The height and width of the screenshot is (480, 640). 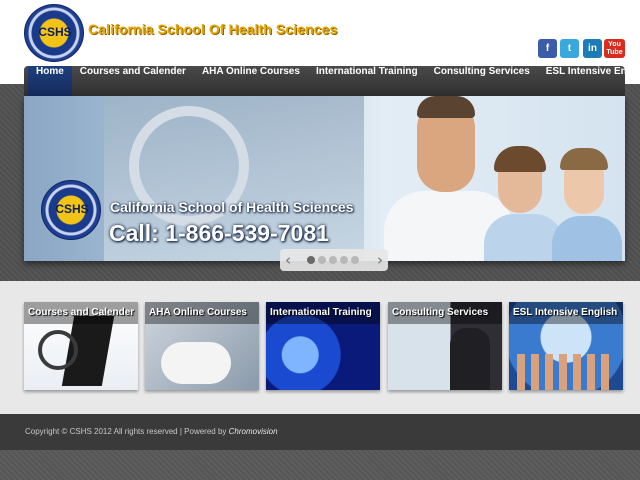 What do you see at coordinates (367, 81) in the screenshot?
I see `nav-international-training: International Training` at bounding box center [367, 81].